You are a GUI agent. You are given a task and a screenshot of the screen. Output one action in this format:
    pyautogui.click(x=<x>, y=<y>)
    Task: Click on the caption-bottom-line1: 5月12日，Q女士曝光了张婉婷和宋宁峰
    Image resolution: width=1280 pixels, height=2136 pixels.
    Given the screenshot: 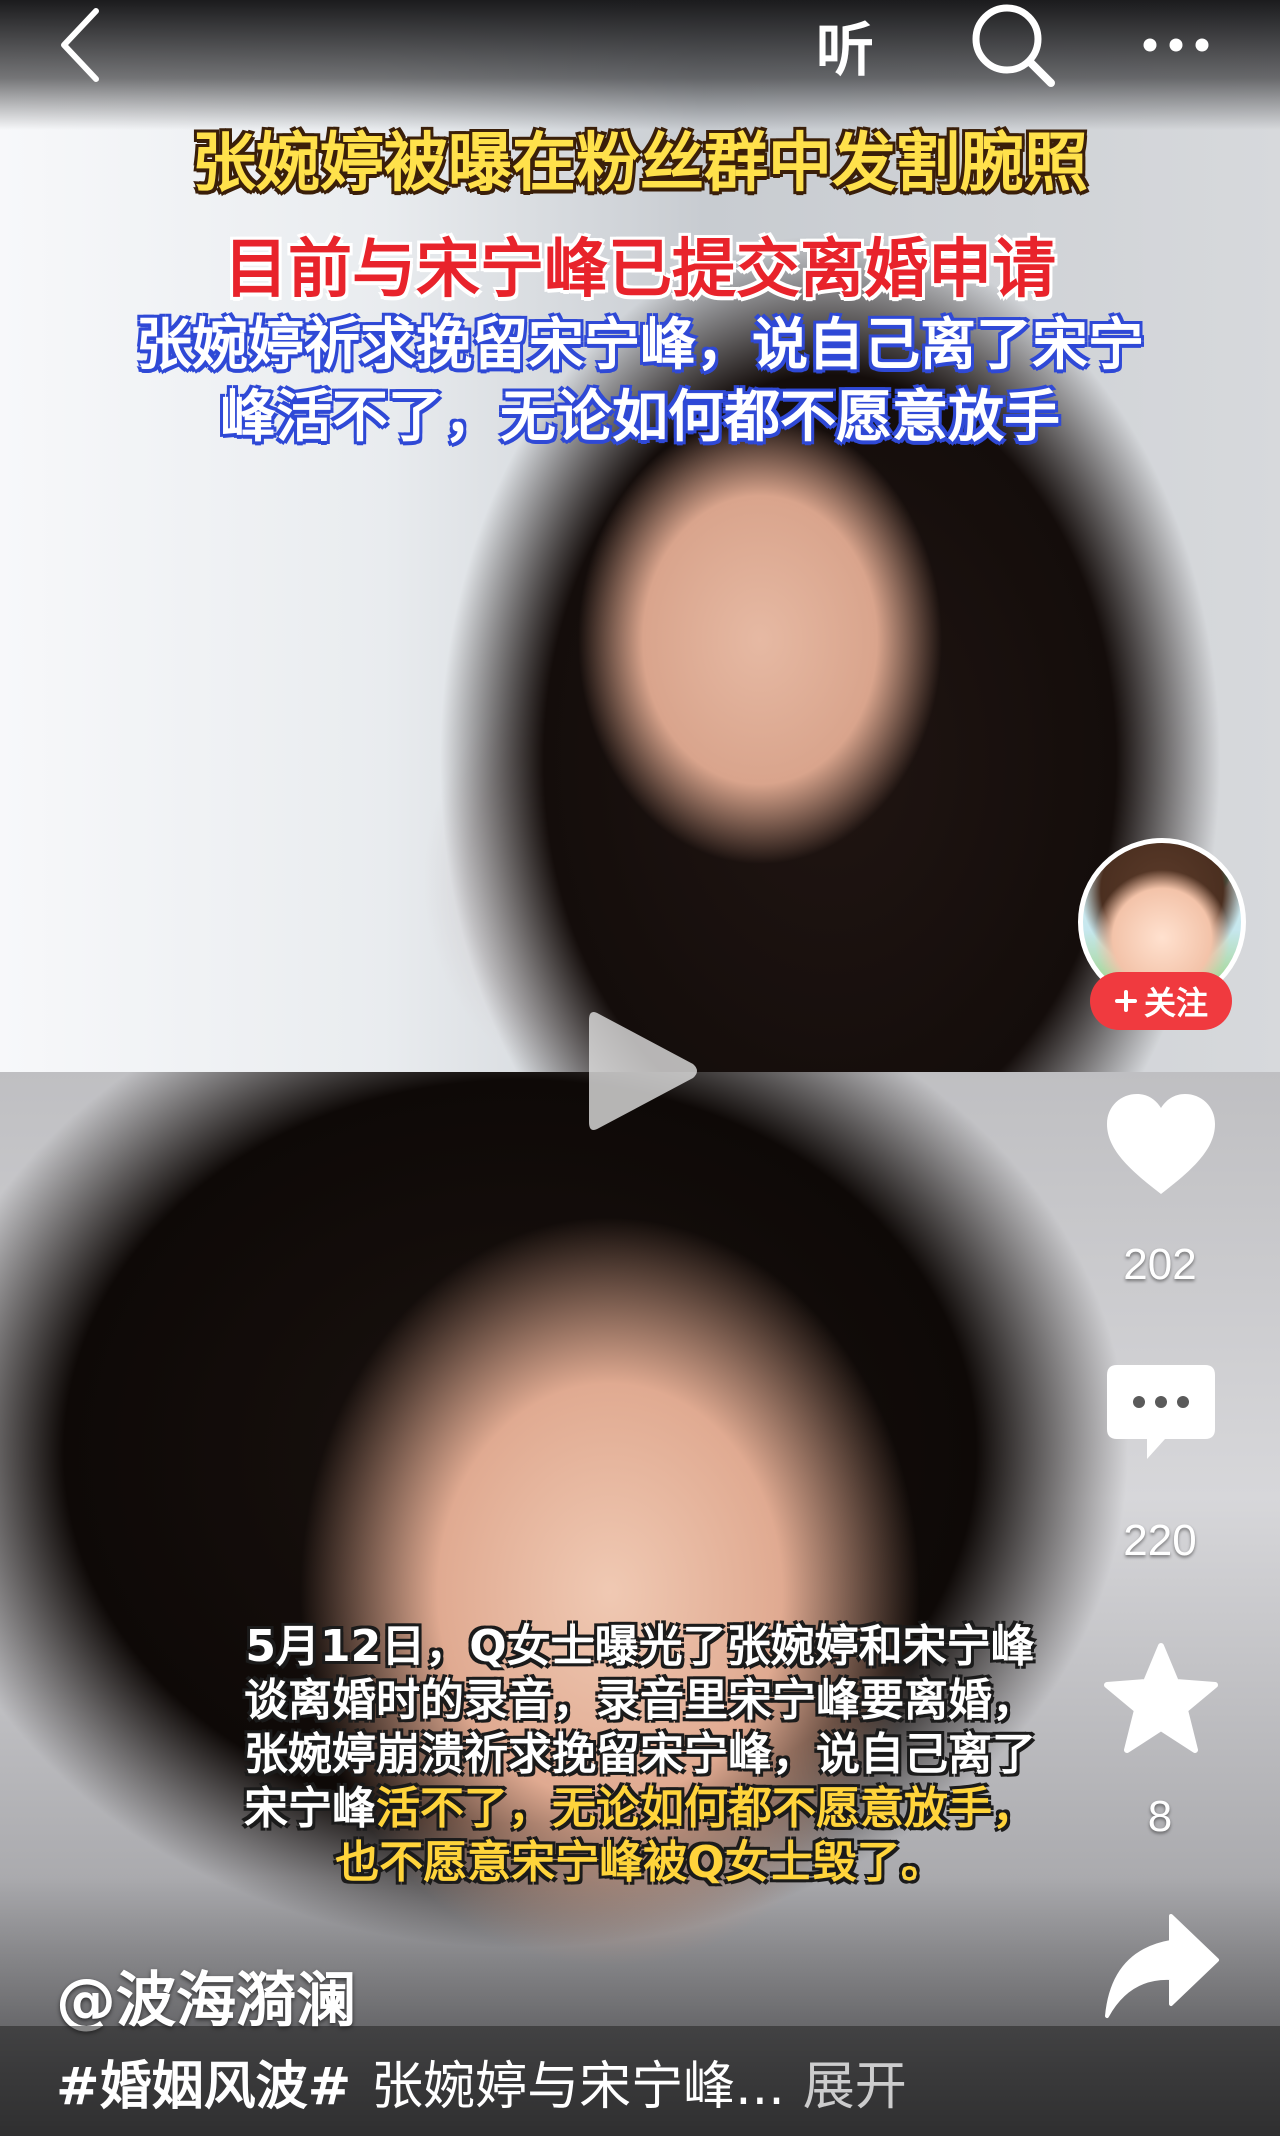 What is the action you would take?
    pyautogui.click(x=640, y=1646)
    